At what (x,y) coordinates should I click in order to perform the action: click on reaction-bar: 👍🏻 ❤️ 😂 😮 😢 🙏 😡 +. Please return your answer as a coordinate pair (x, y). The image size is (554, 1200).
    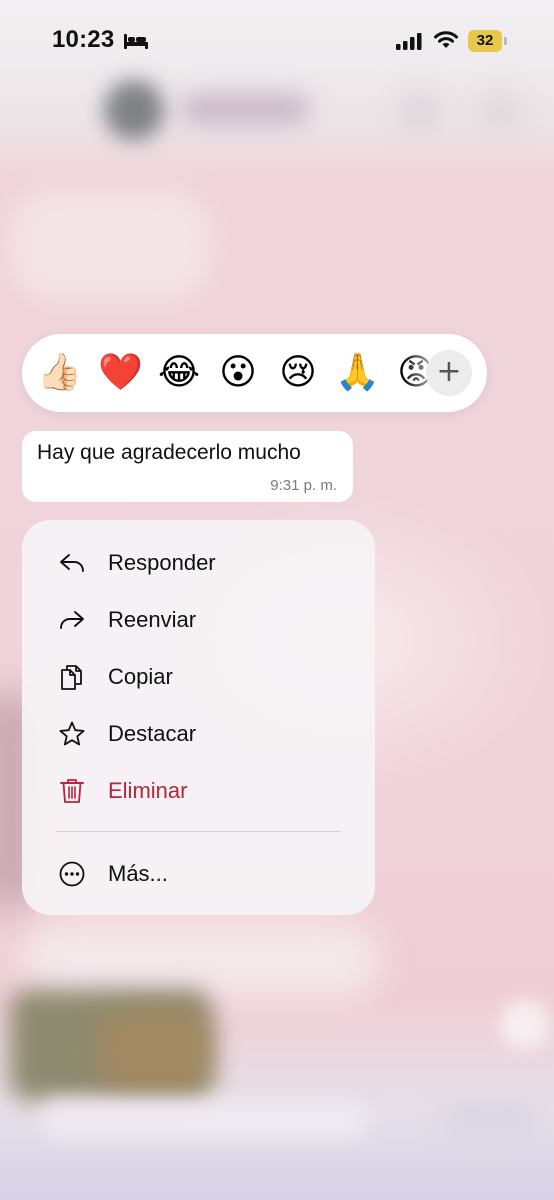
    Looking at the image, I should click on (254, 373).